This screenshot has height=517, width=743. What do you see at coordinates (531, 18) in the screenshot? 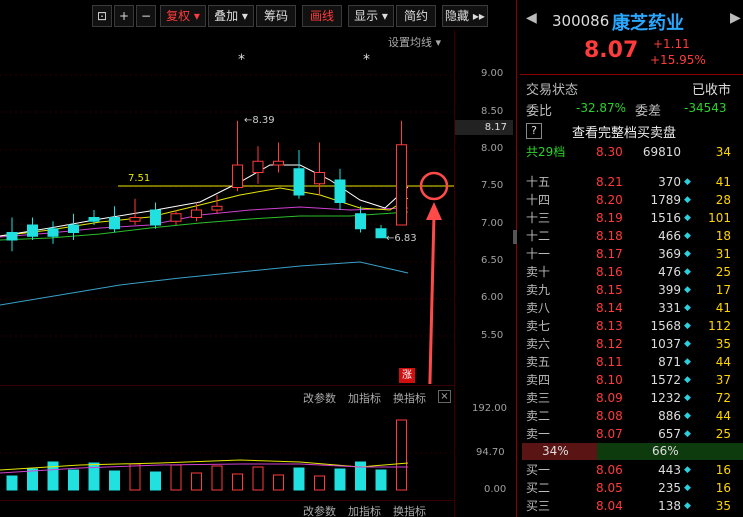
I see `prev-stock-button: ◀` at bounding box center [531, 18].